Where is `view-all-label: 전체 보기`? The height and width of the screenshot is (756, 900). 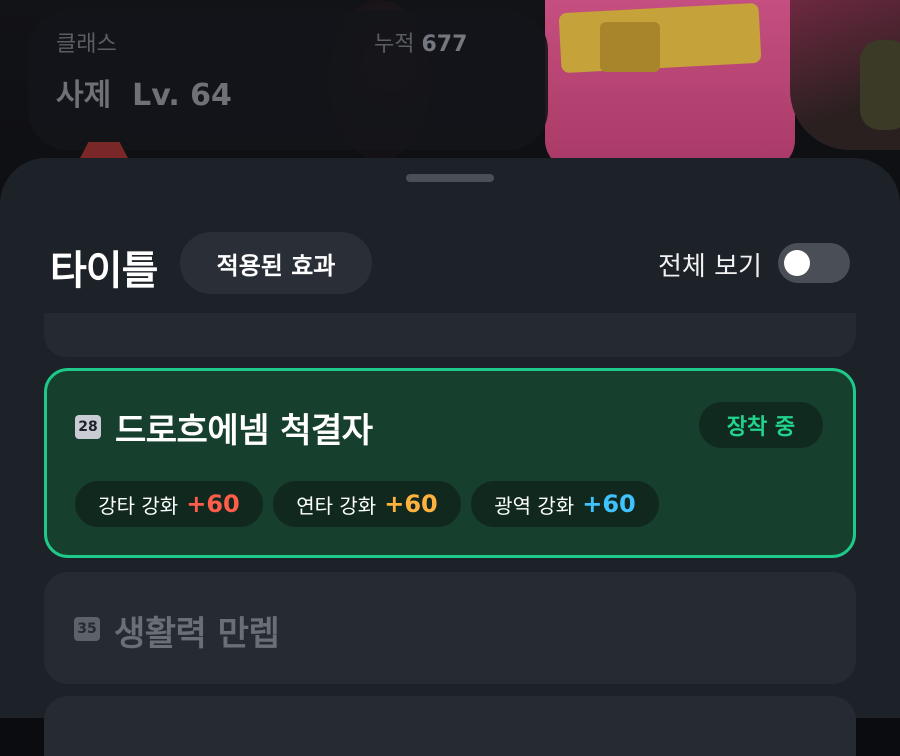 view-all-label: 전체 보기 is located at coordinates (710, 267).